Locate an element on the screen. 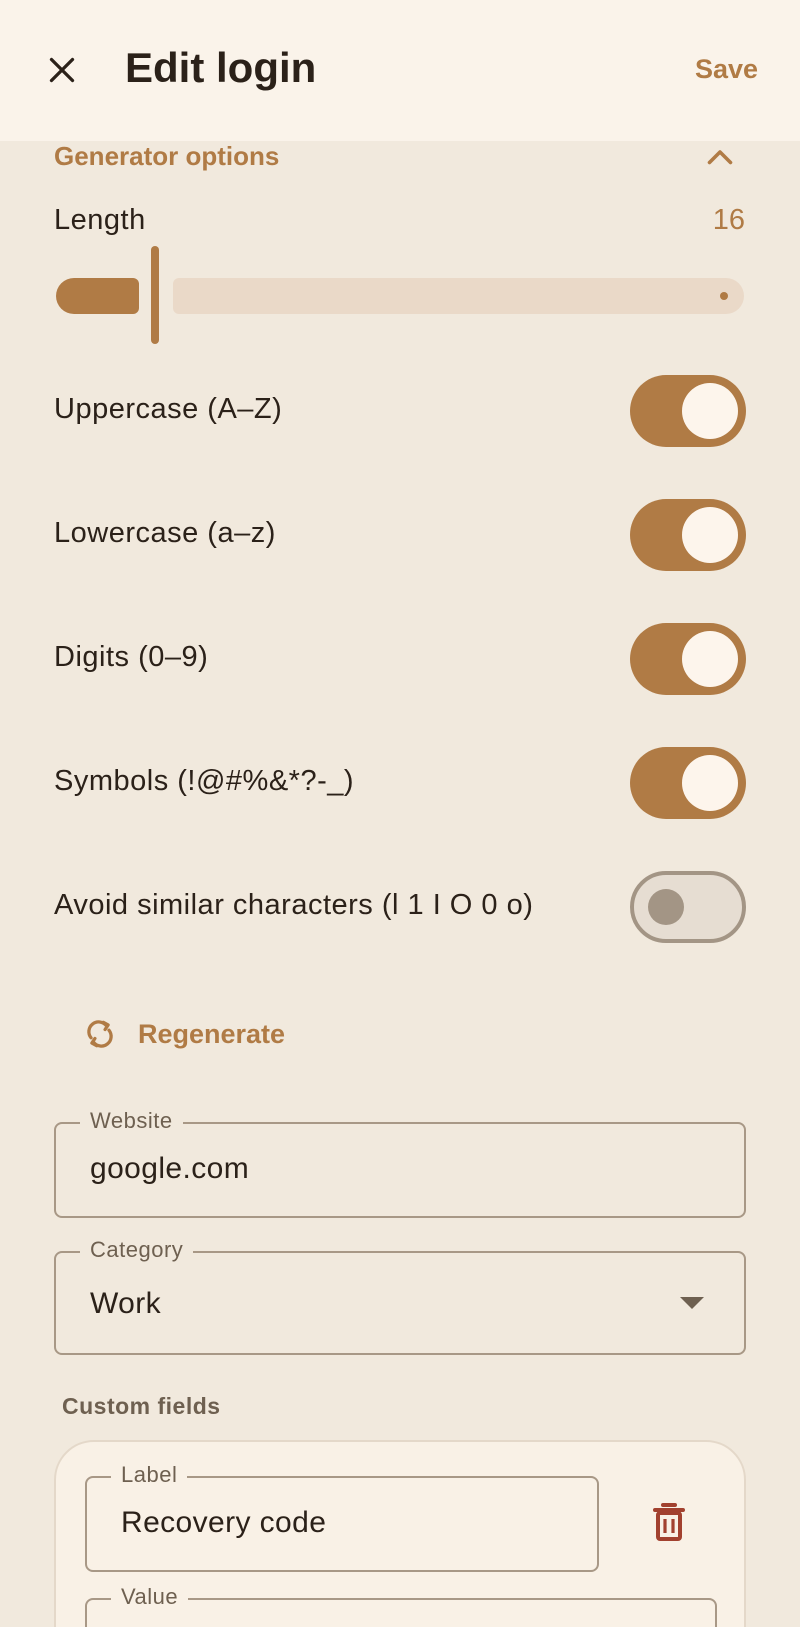 This screenshot has height=1627, width=800. option-lowercase: Lowercase (a–z) is located at coordinates (400, 535).